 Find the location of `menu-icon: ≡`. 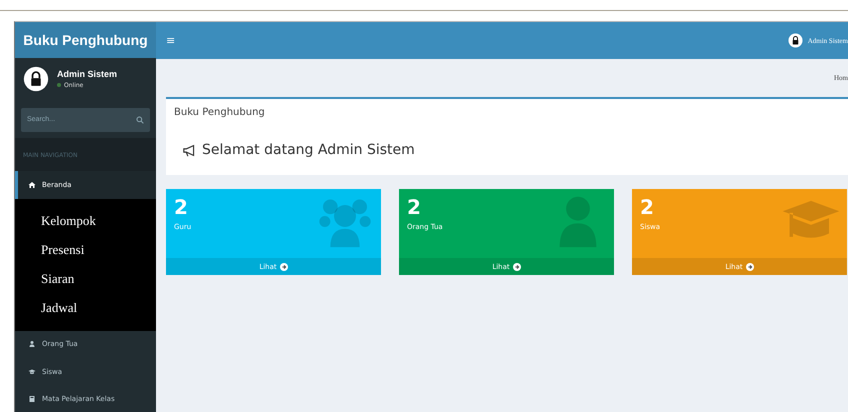

menu-icon: ≡ is located at coordinates (171, 40).